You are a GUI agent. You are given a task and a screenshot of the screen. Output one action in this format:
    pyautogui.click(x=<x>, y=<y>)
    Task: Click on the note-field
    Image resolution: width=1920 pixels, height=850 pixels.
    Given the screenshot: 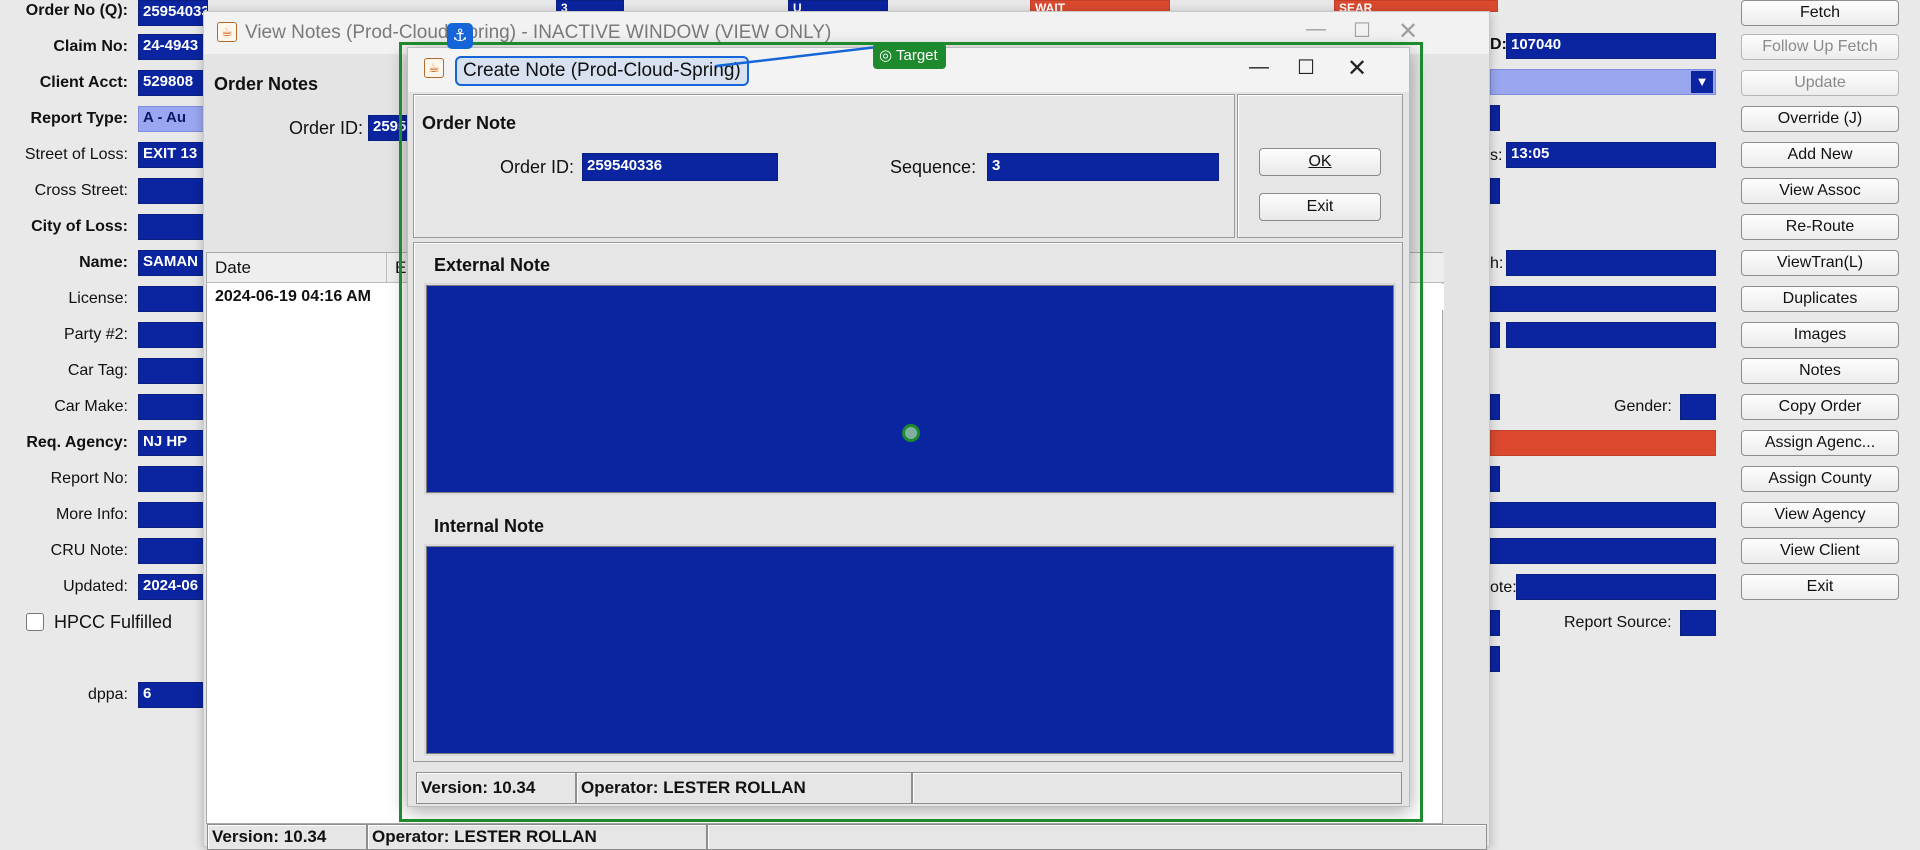 What is the action you would take?
    pyautogui.click(x=1616, y=587)
    